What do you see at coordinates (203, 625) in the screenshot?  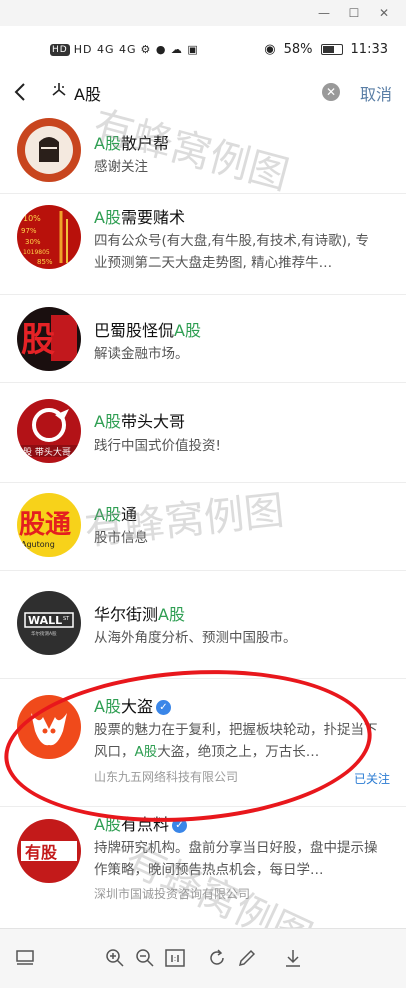 I see `list-item: WALL ST 华尔街测A股 华尔街测A股 从海外角度分析、预测中国股市。` at bounding box center [203, 625].